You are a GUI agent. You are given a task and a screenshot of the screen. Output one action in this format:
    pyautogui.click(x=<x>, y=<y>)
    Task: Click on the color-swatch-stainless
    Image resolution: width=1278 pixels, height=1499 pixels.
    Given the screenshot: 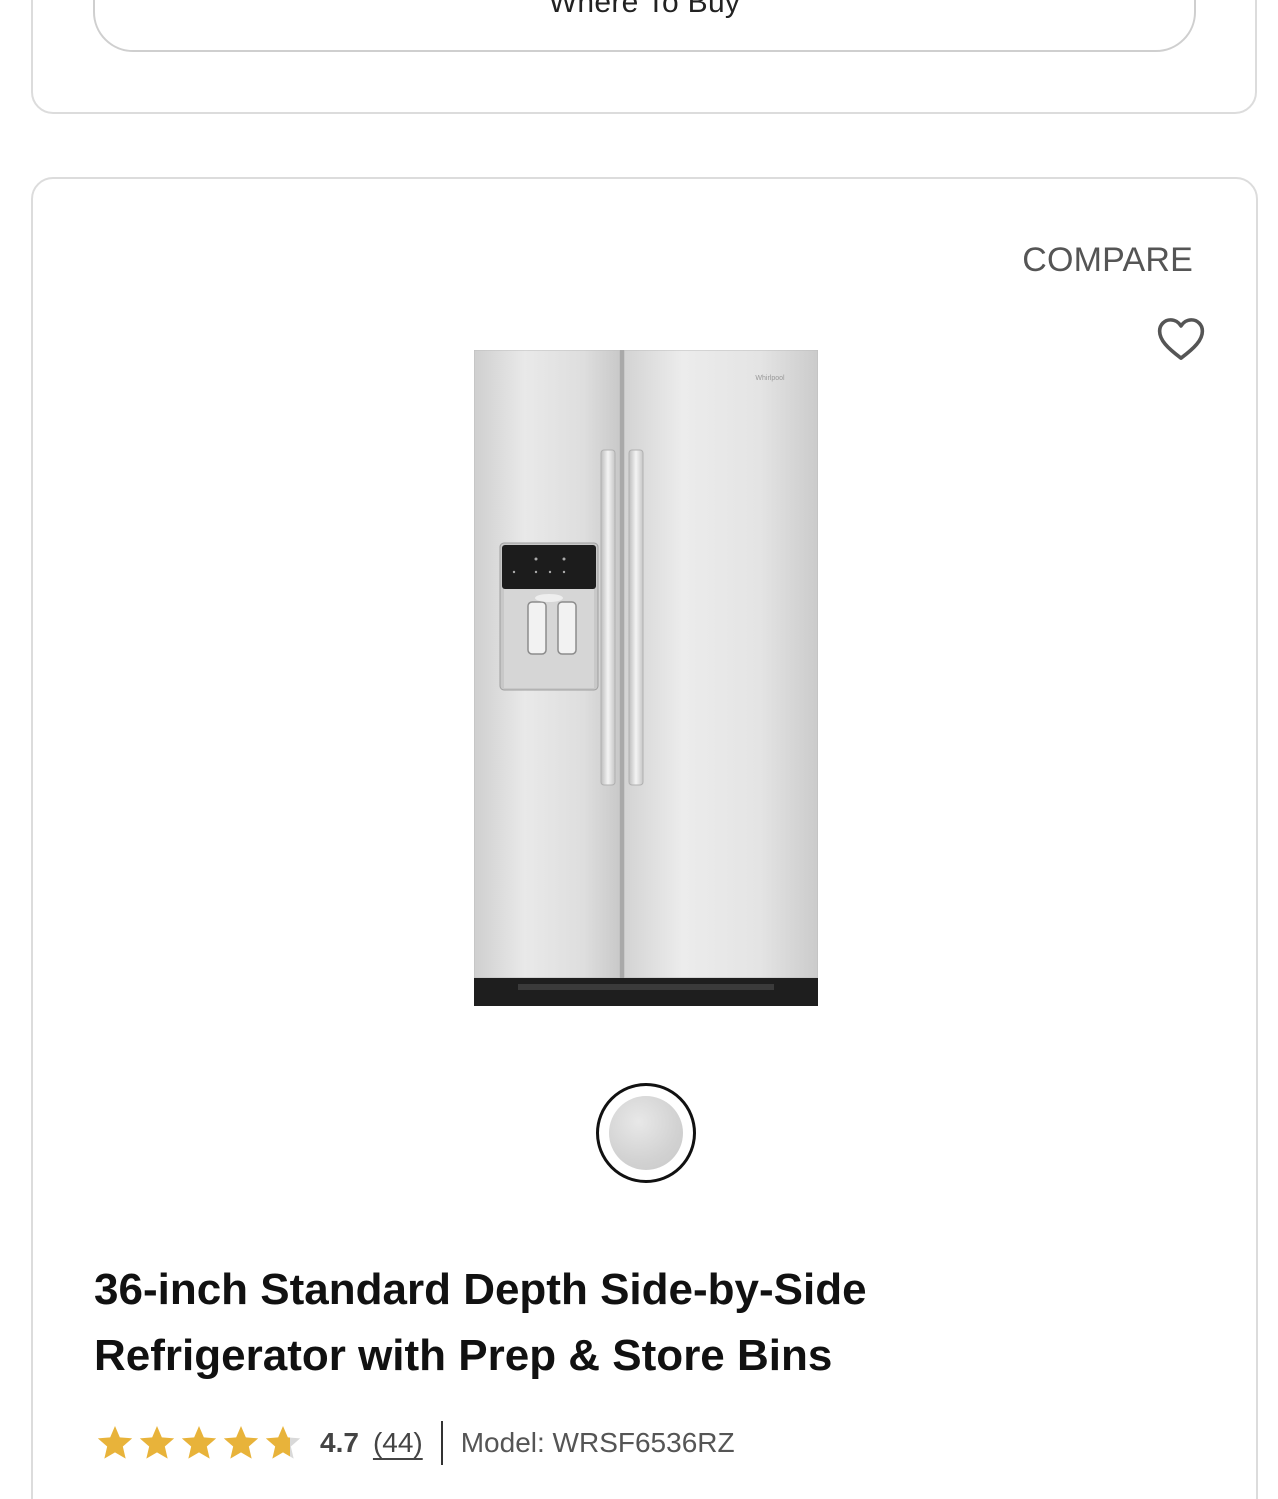 What is the action you would take?
    pyautogui.click(x=646, y=1133)
    